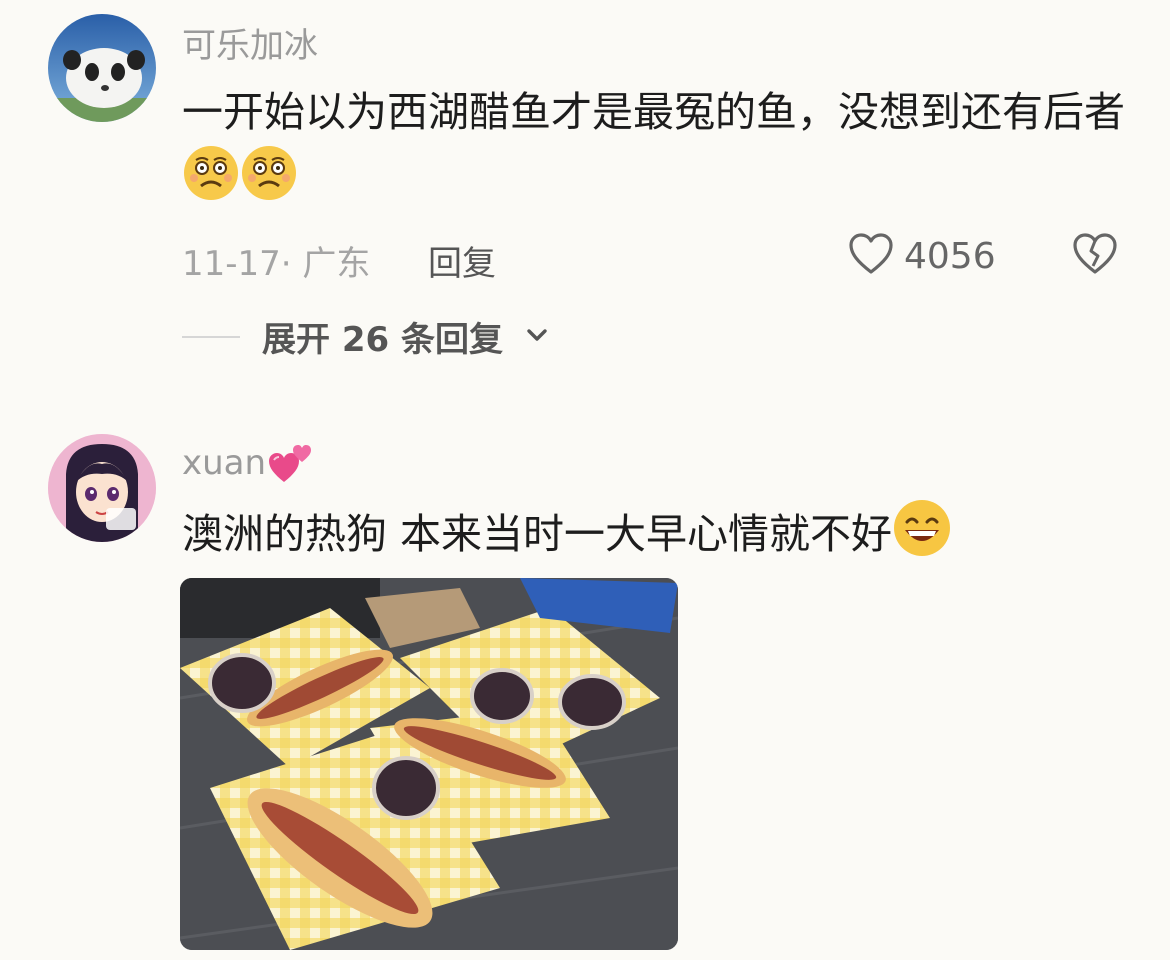 The image size is (1170, 960). What do you see at coordinates (653, 112) in the screenshot?
I see `comment-body: 一开始以为西湖醋鱼才是最冤的鱼，没想到还有后者` at bounding box center [653, 112].